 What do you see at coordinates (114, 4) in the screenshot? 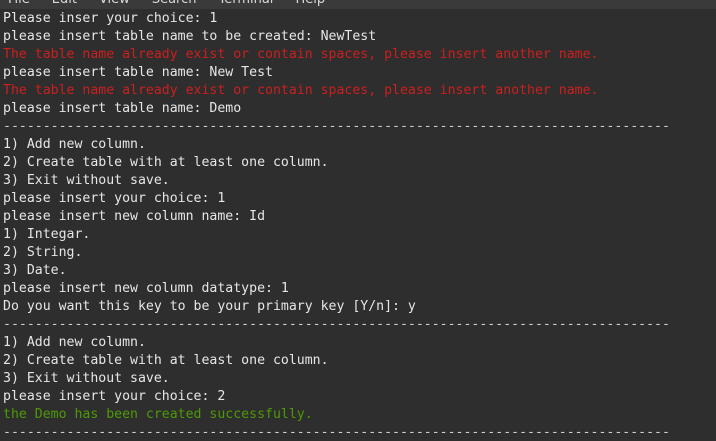
I see `menu-view: View` at bounding box center [114, 4].